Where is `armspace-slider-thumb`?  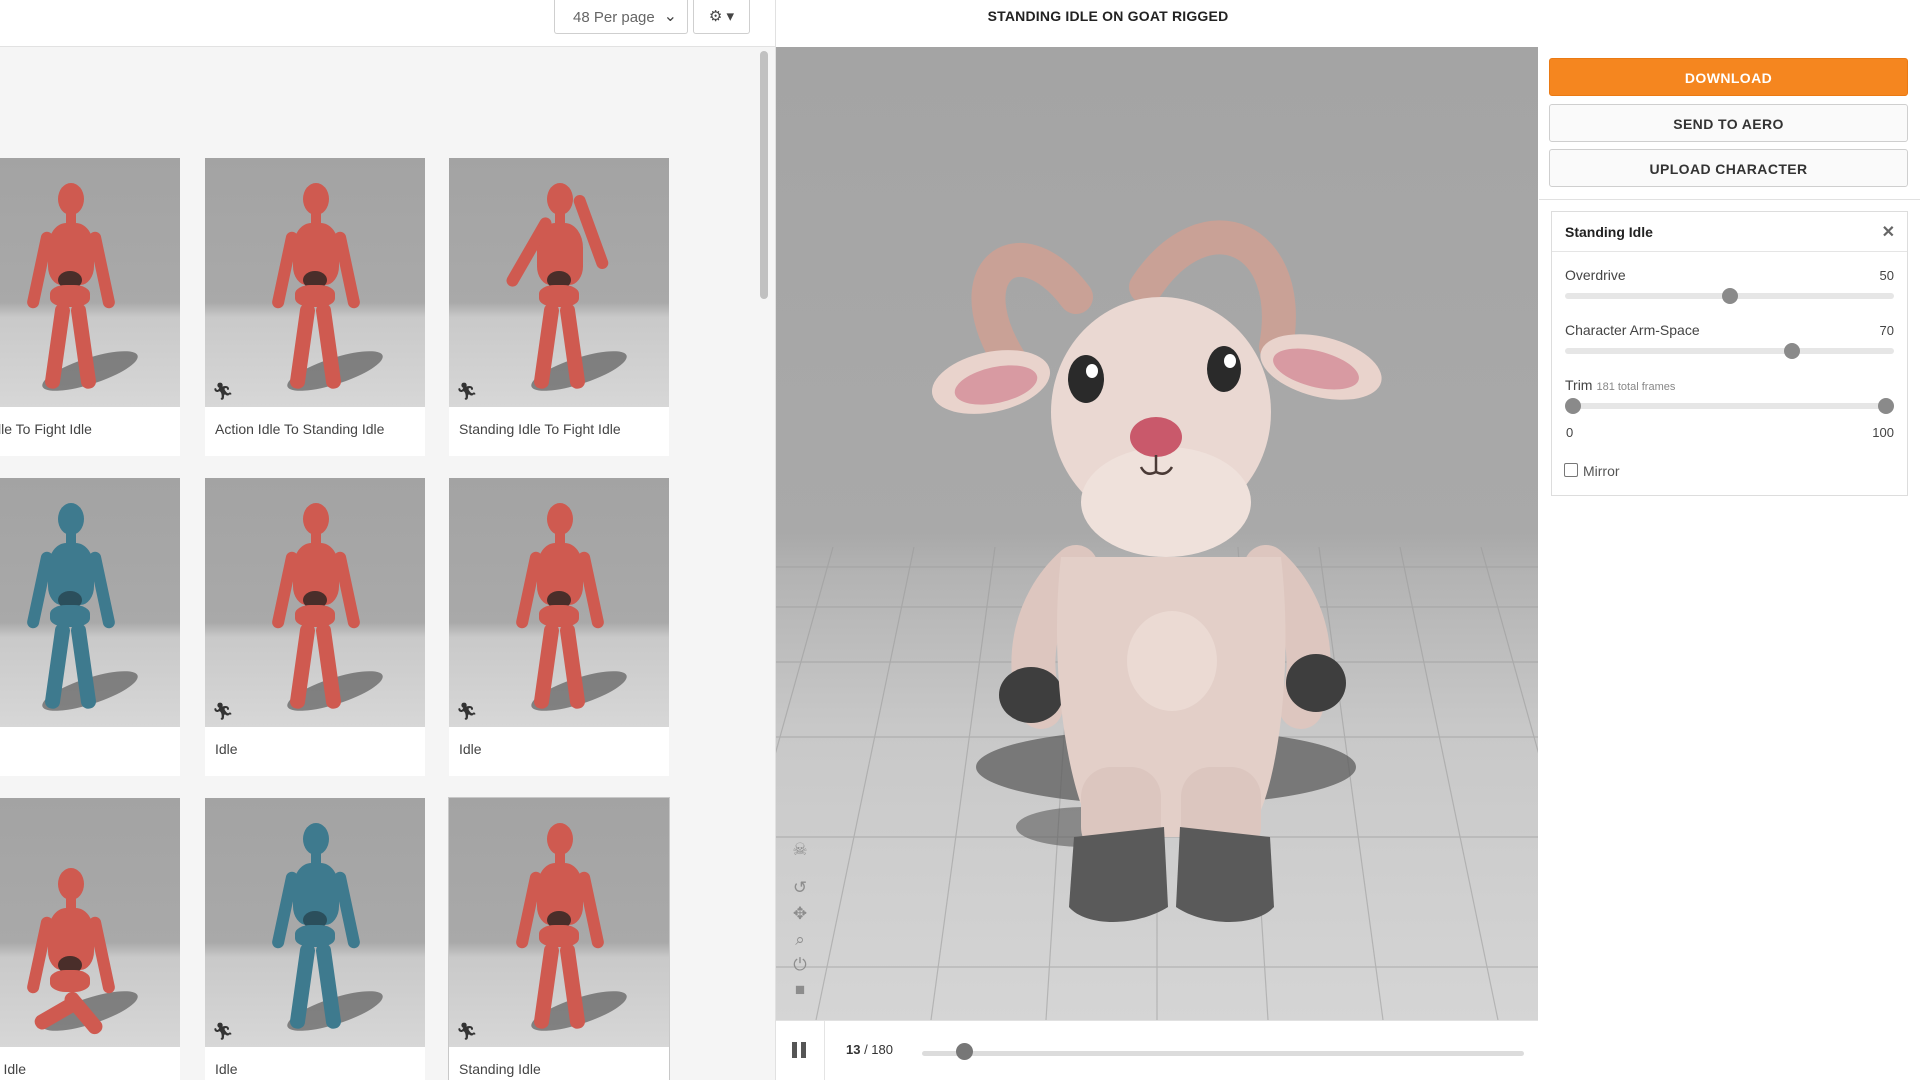
armspace-slider-thumb is located at coordinates (1792, 351).